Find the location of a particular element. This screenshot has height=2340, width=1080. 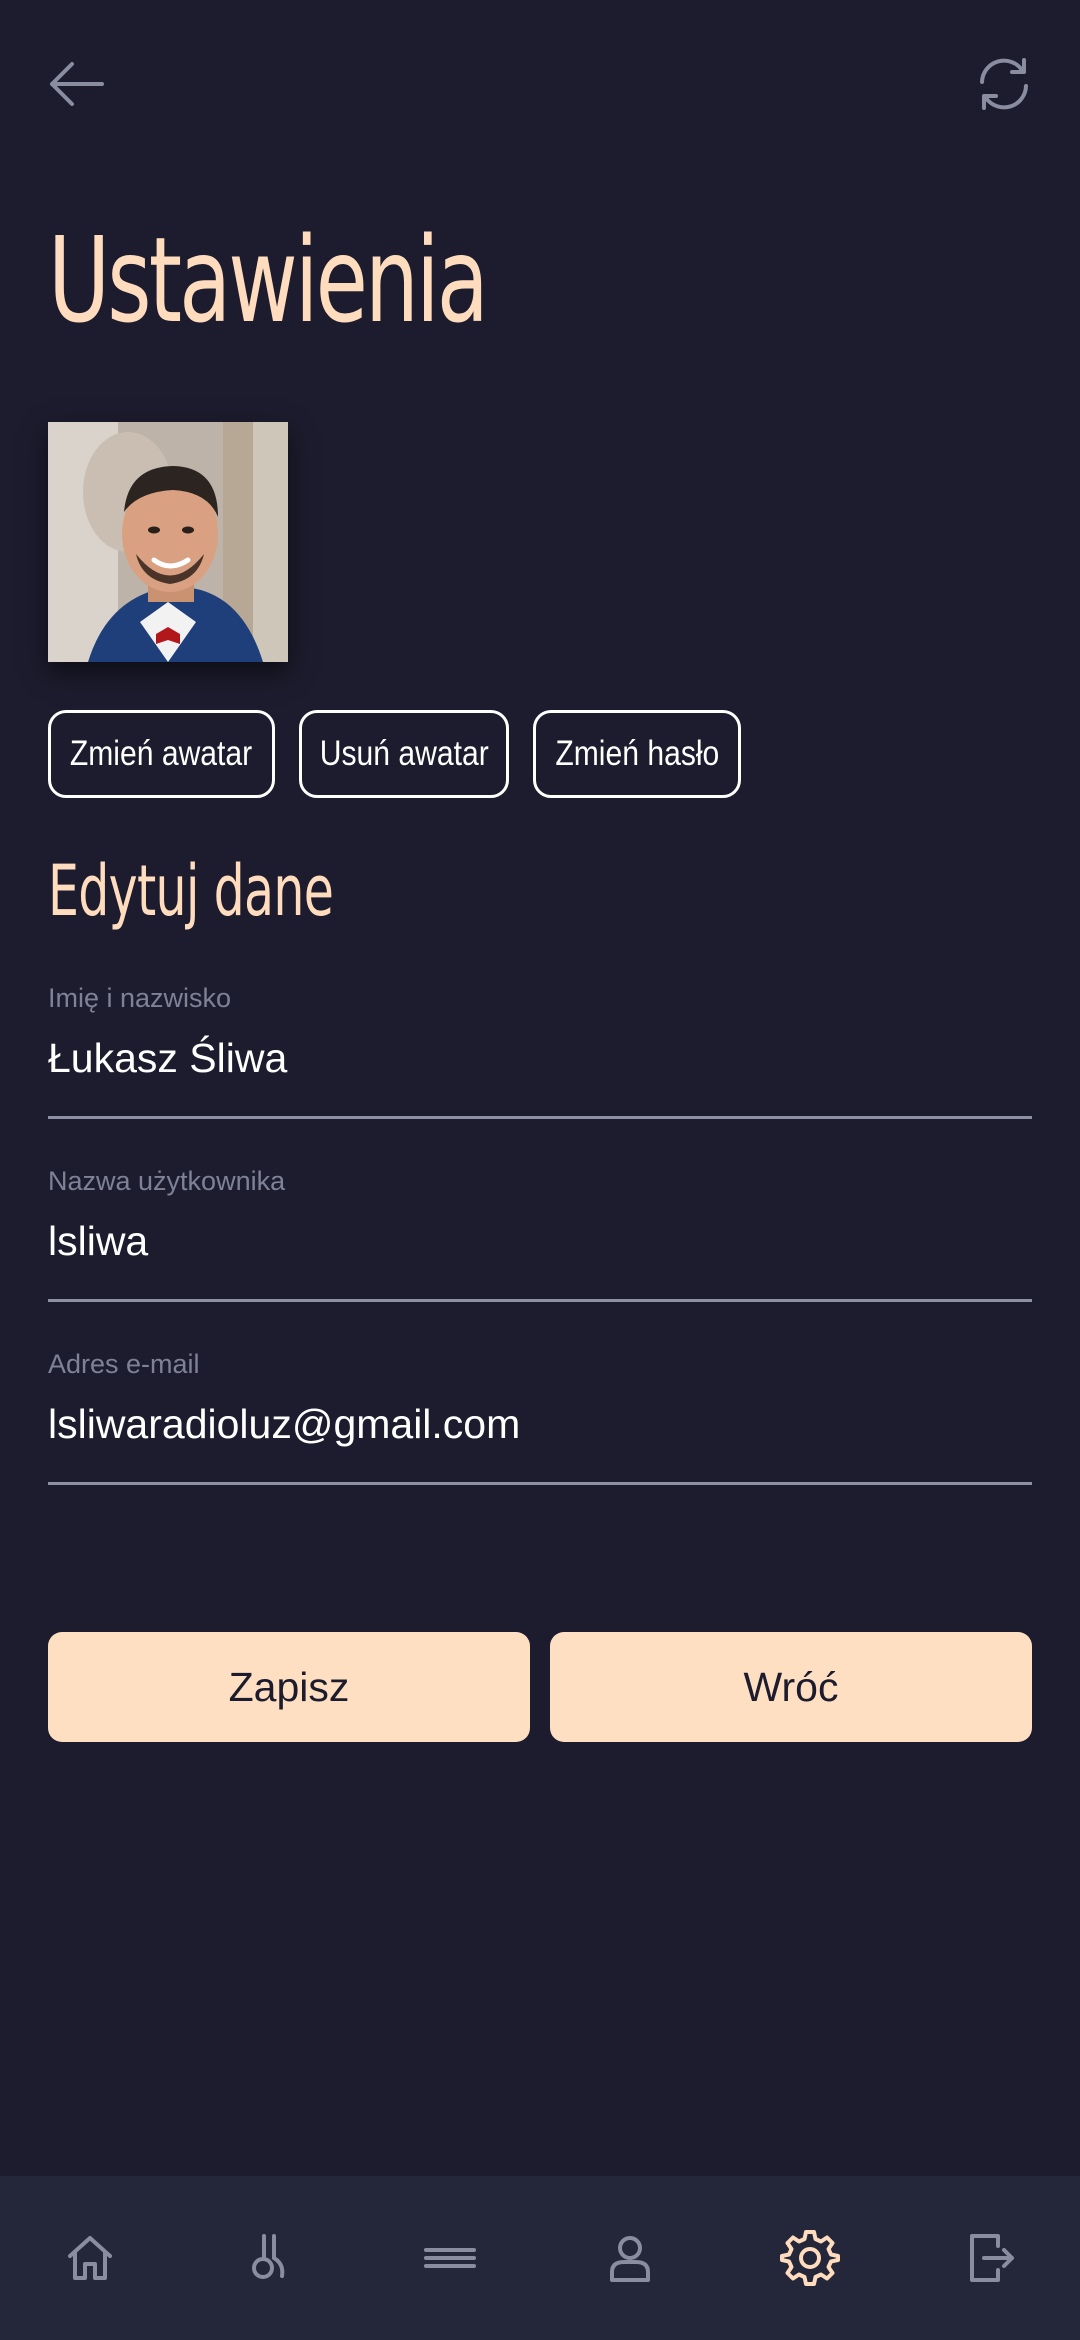

back-button: Wróć is located at coordinates (791, 1687).